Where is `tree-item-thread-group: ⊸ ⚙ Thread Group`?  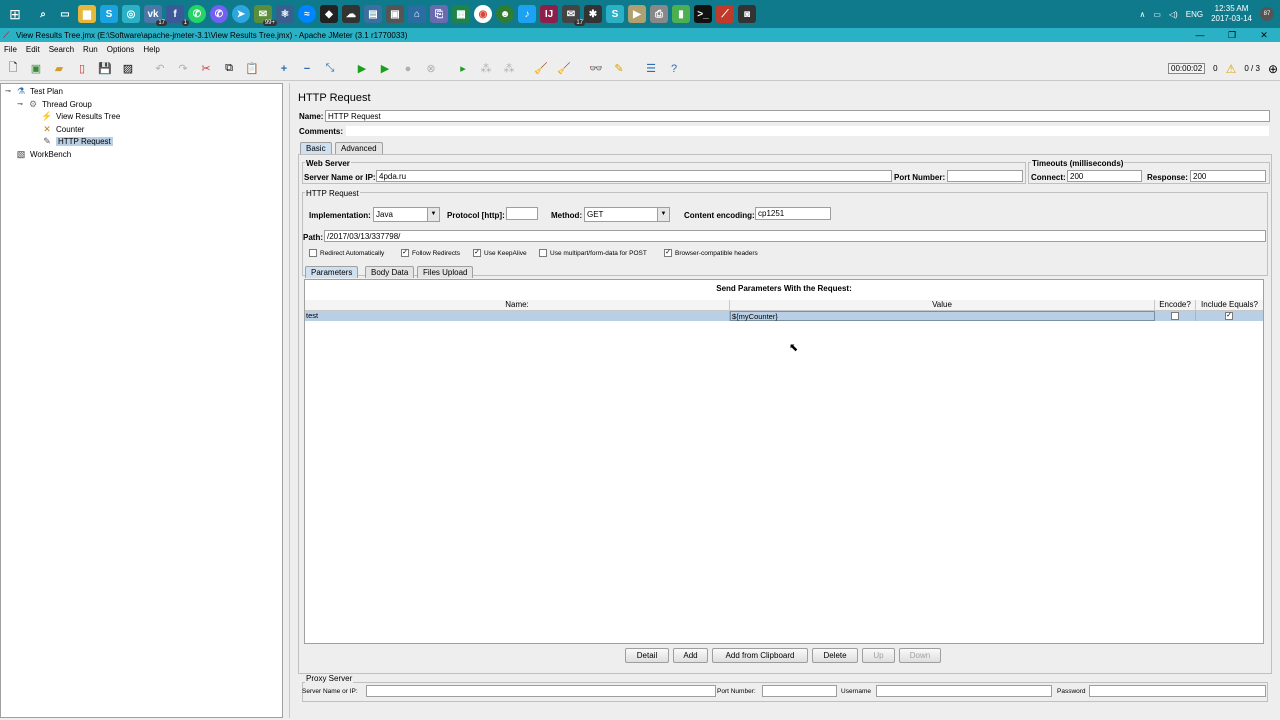
tree-item-thread-group: ⊸ ⚙ Thread Group is located at coordinates (54, 104).